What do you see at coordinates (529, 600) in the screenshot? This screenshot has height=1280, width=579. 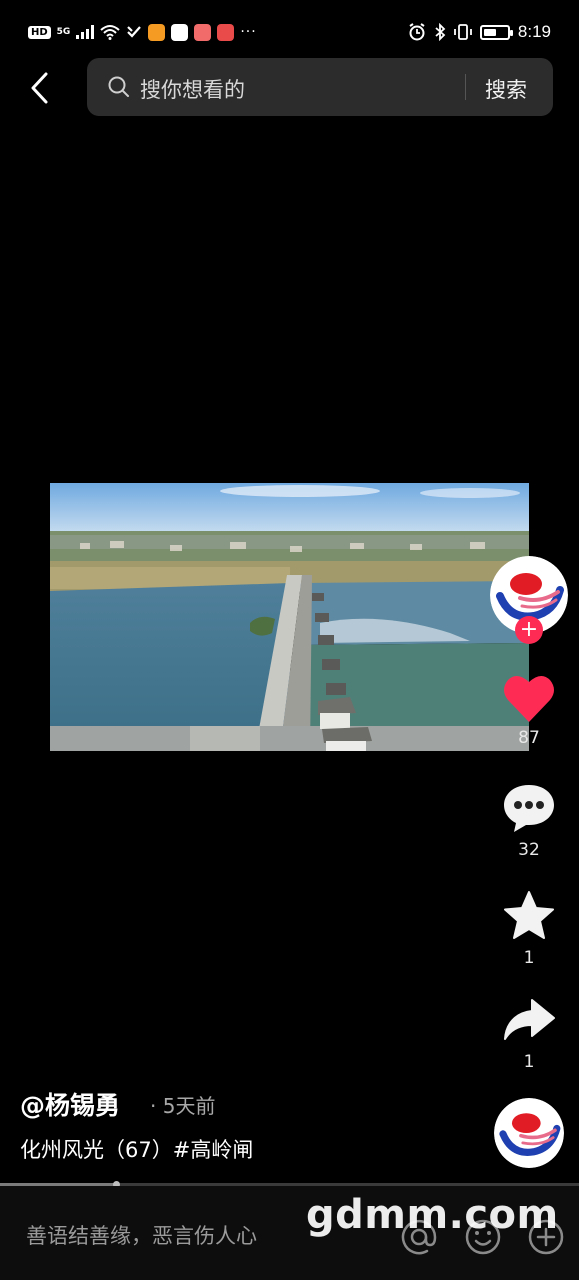 I see `author-avatar-button: +` at bounding box center [529, 600].